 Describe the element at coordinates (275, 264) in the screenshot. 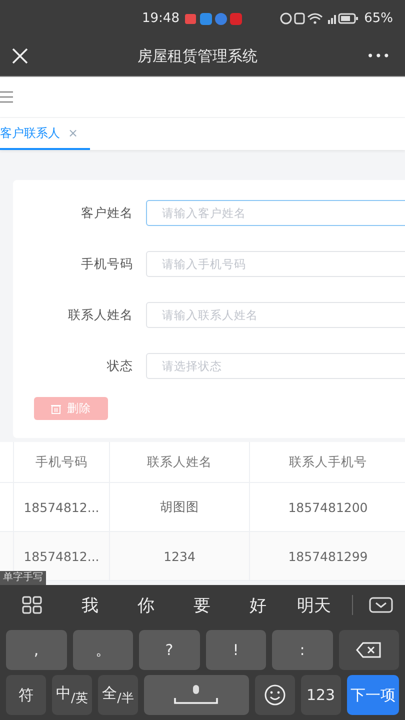

I see `input-field: 请输入手机号码` at that location.